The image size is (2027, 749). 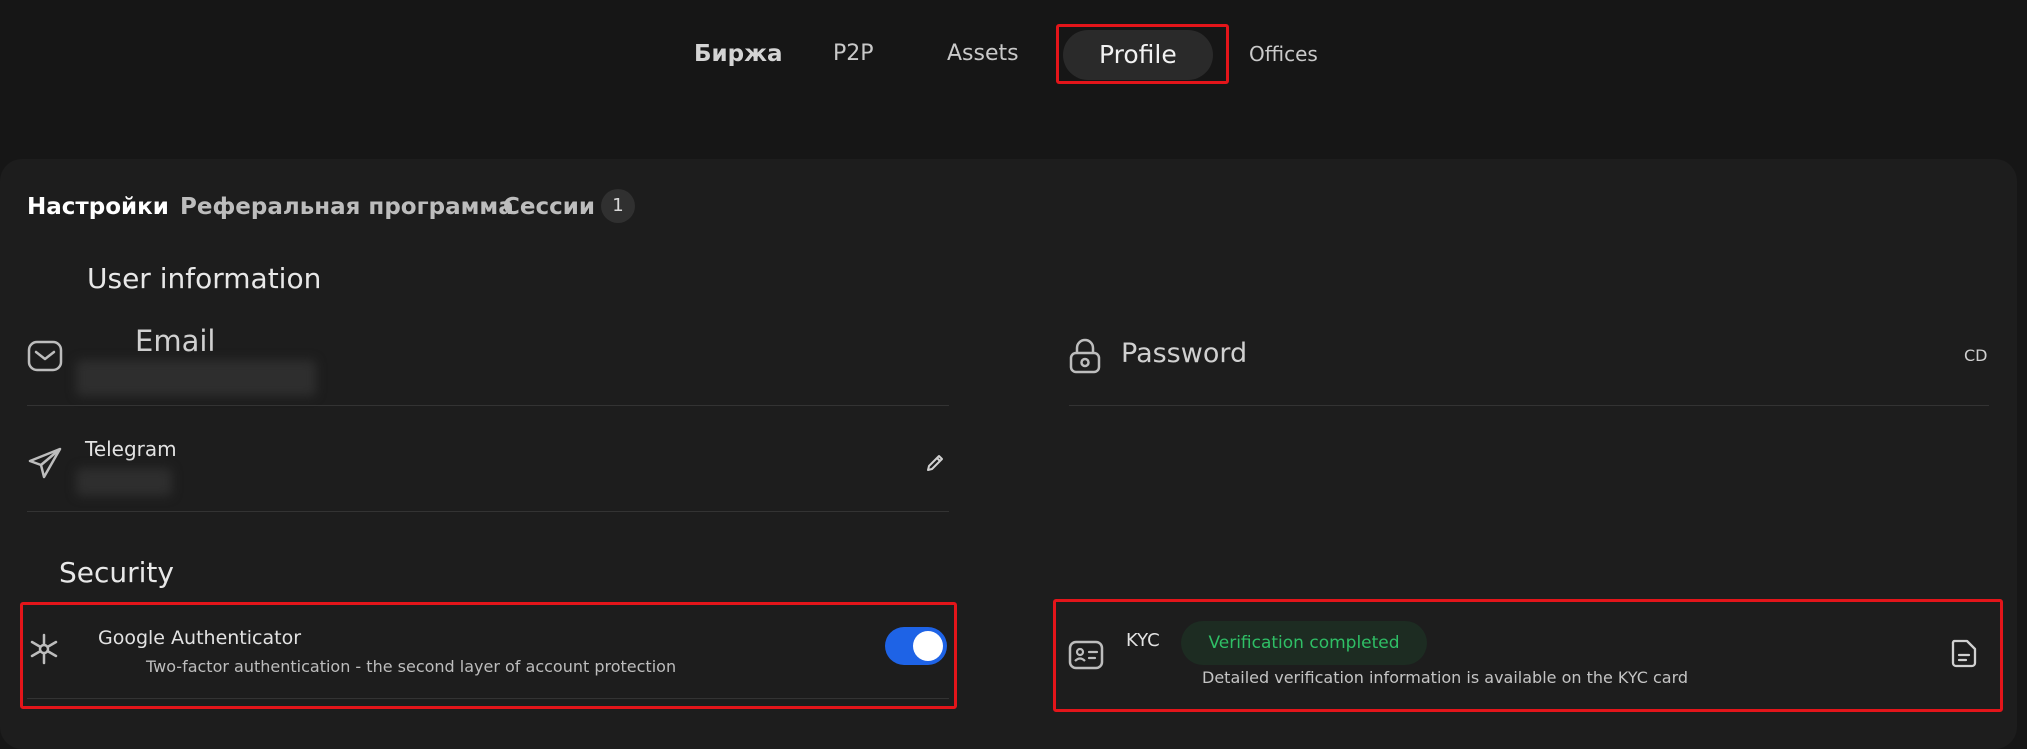 What do you see at coordinates (983, 54) in the screenshot?
I see `nav-assets: Assets` at bounding box center [983, 54].